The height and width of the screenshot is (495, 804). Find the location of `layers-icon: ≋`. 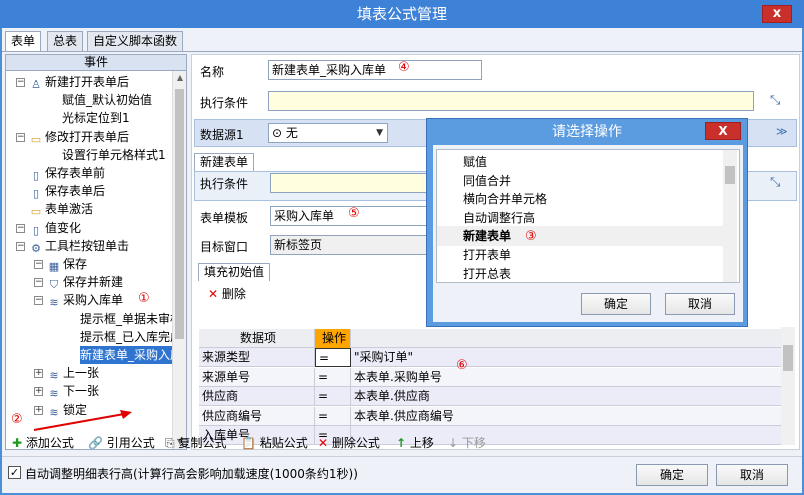

layers-icon: ≋ is located at coordinates (54, 376).